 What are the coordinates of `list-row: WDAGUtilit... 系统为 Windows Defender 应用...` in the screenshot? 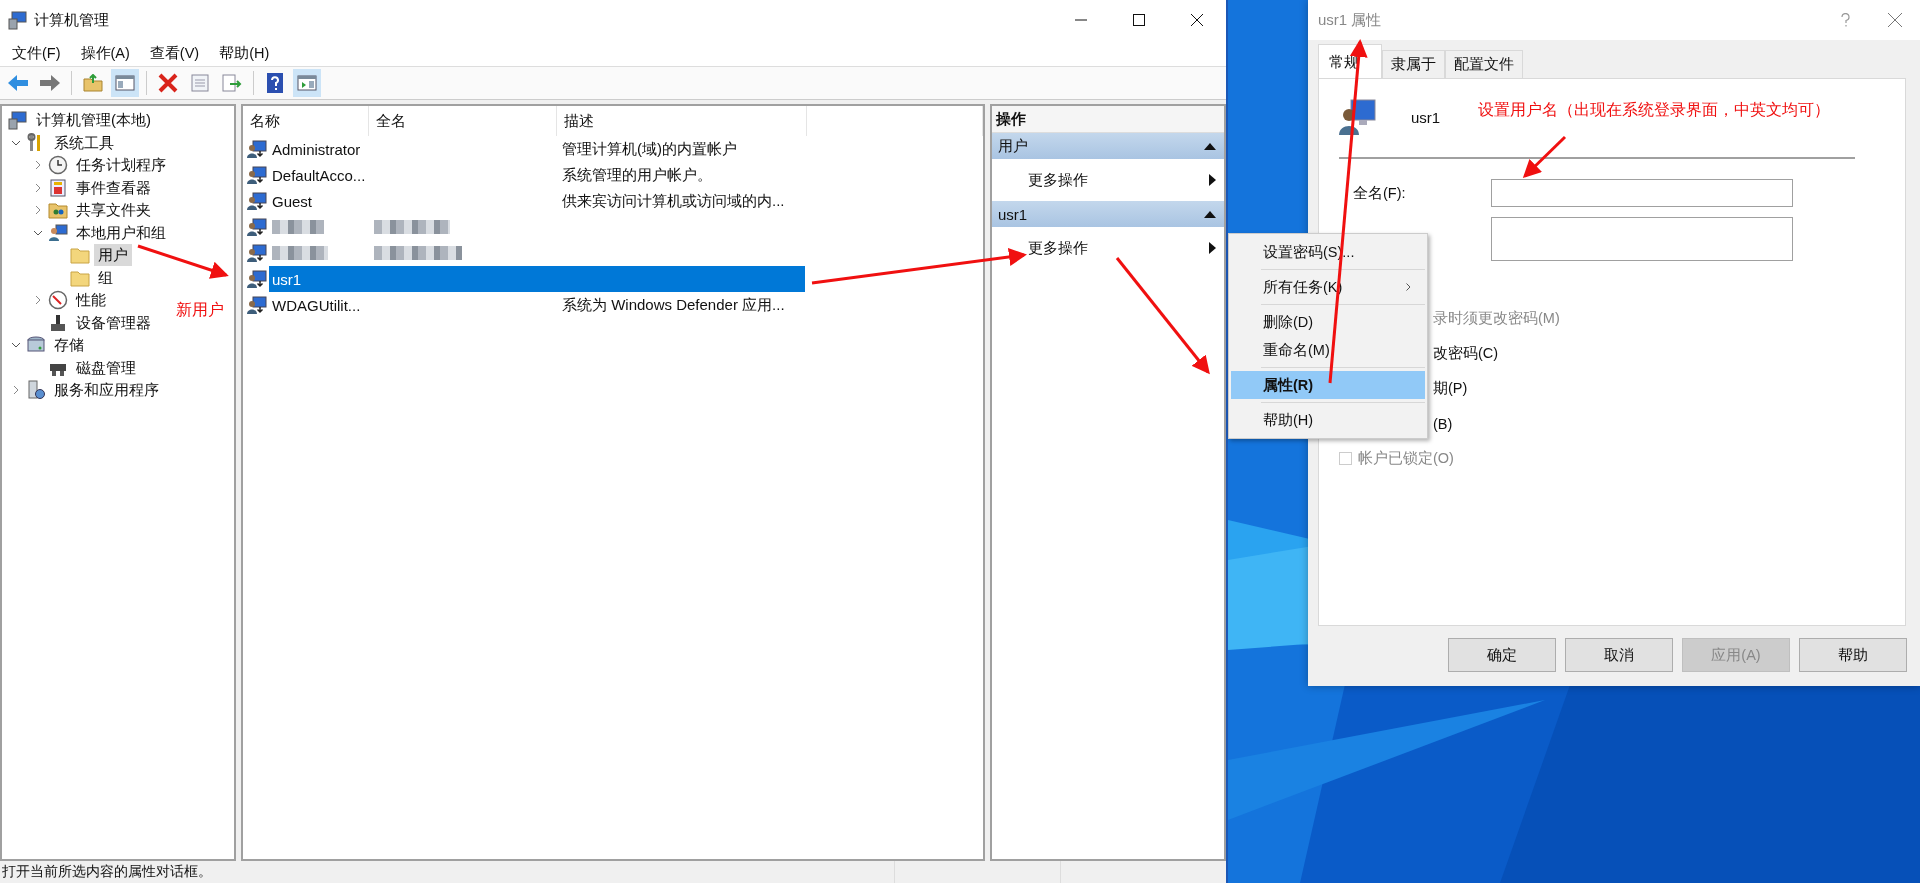 It's located at (537, 305).